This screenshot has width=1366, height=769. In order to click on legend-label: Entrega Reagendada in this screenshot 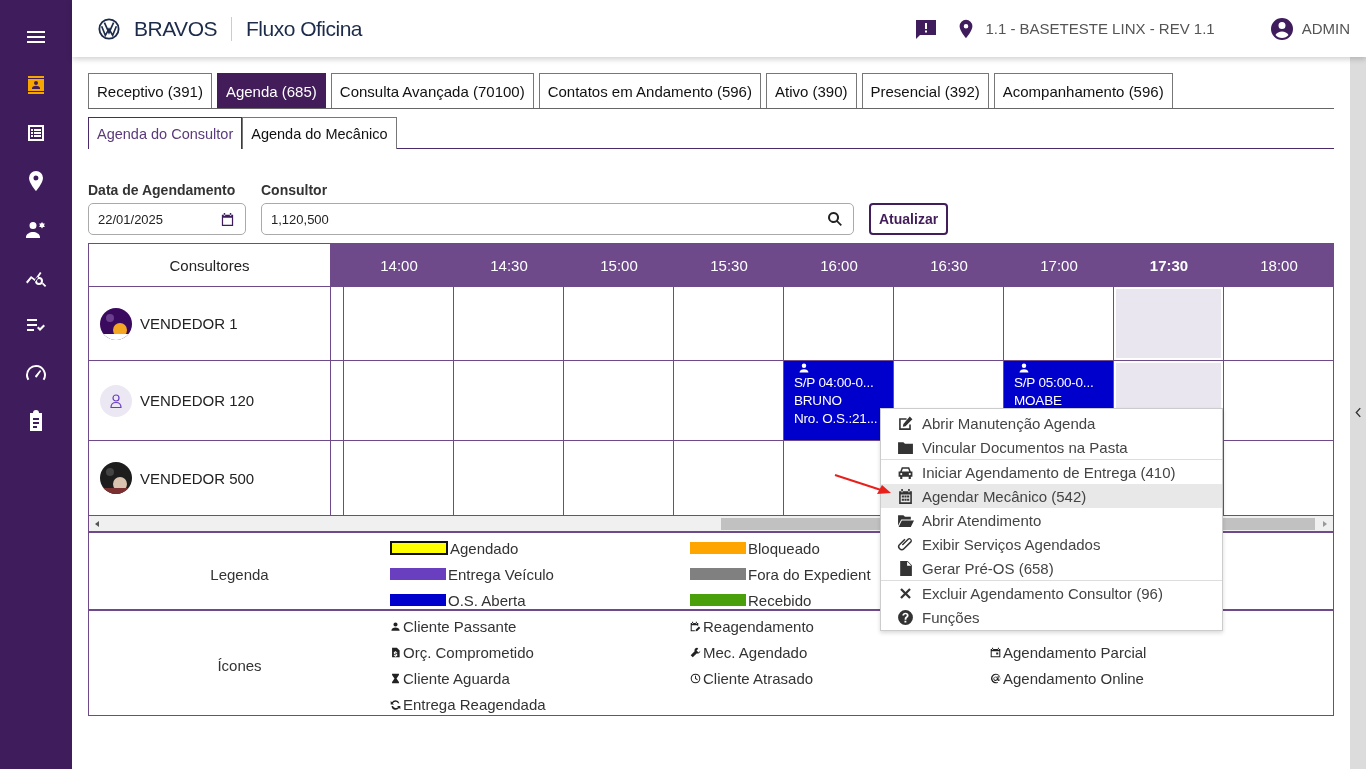, I will do `click(474, 704)`.